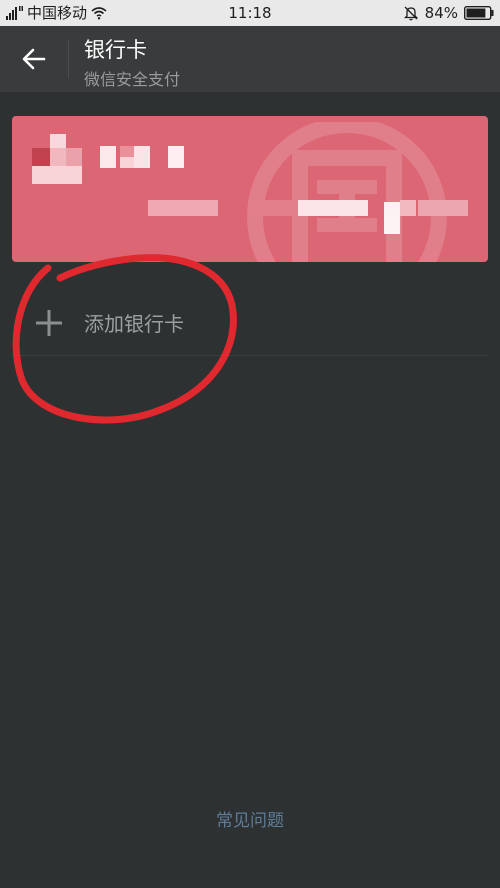 This screenshot has height=888, width=500. Describe the element at coordinates (99, 13) in the screenshot. I see `wifi-icon` at that location.